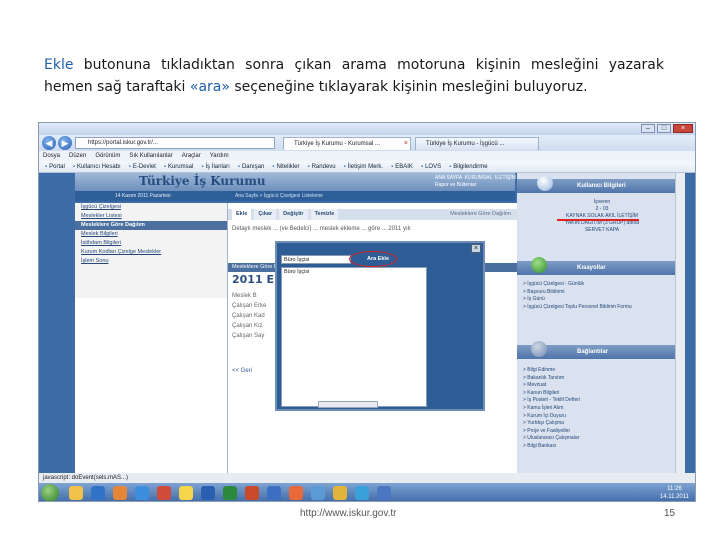 The image size is (720, 540). What do you see at coordinates (674, 493) in the screenshot?
I see `taskbar-clock: 11:26 14.11.2011` at bounding box center [674, 493].